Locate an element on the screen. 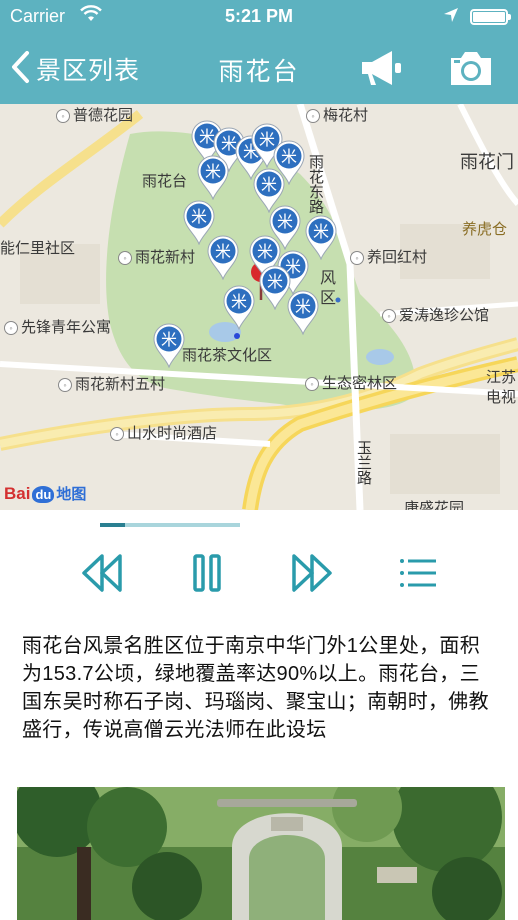 This screenshot has height=920, width=518. rewind-button is located at coordinates (102, 573).